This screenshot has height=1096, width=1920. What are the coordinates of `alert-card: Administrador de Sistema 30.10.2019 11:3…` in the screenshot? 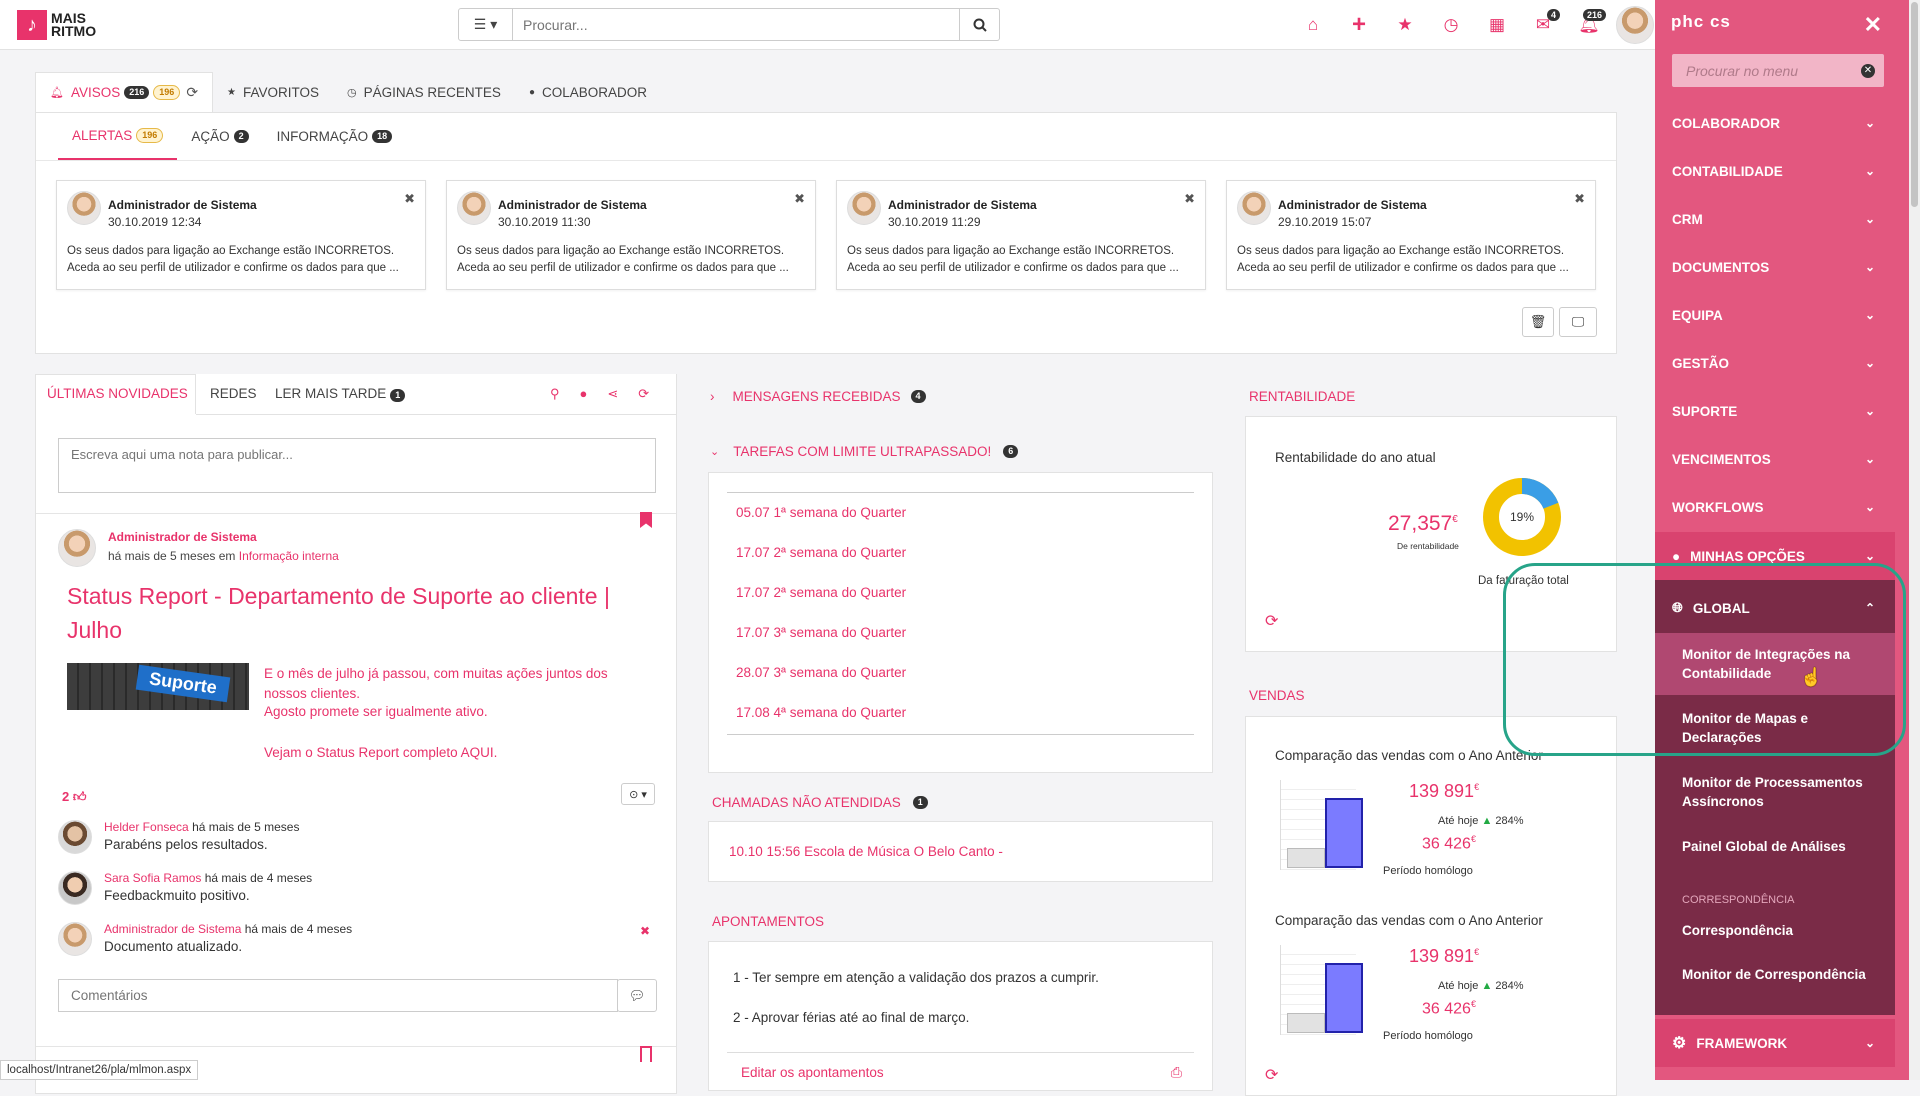 It's located at (631, 235).